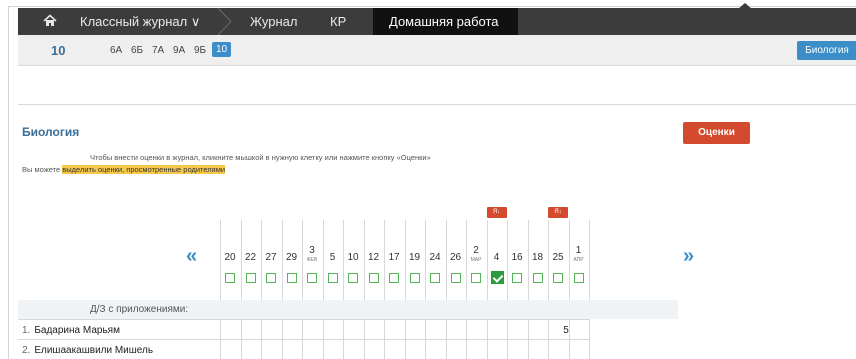  I want to click on nav-kr: КР, so click(338, 21).